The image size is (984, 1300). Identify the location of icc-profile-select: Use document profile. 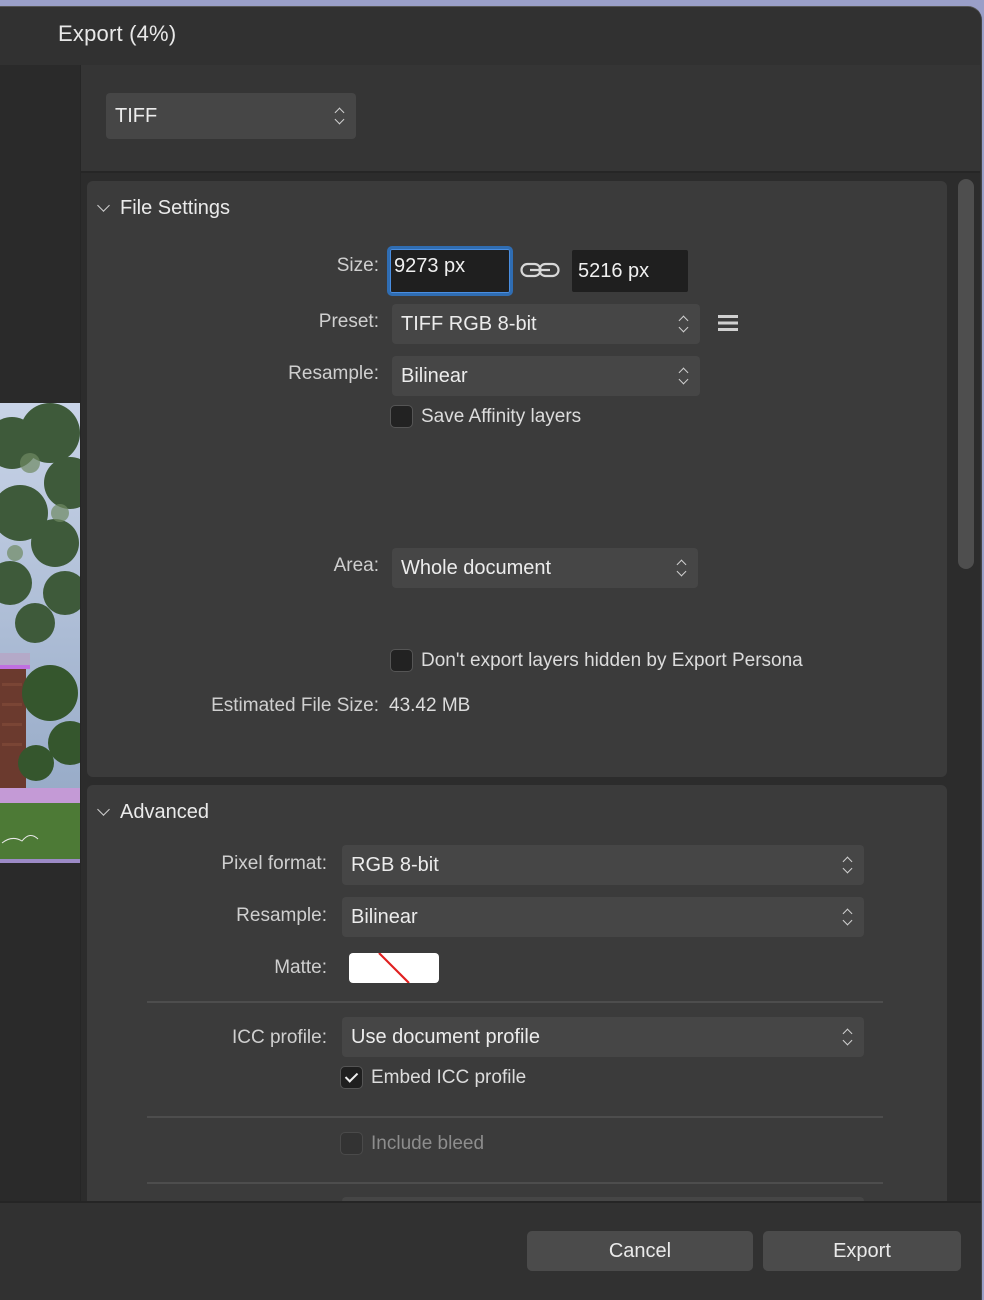
(603, 1037).